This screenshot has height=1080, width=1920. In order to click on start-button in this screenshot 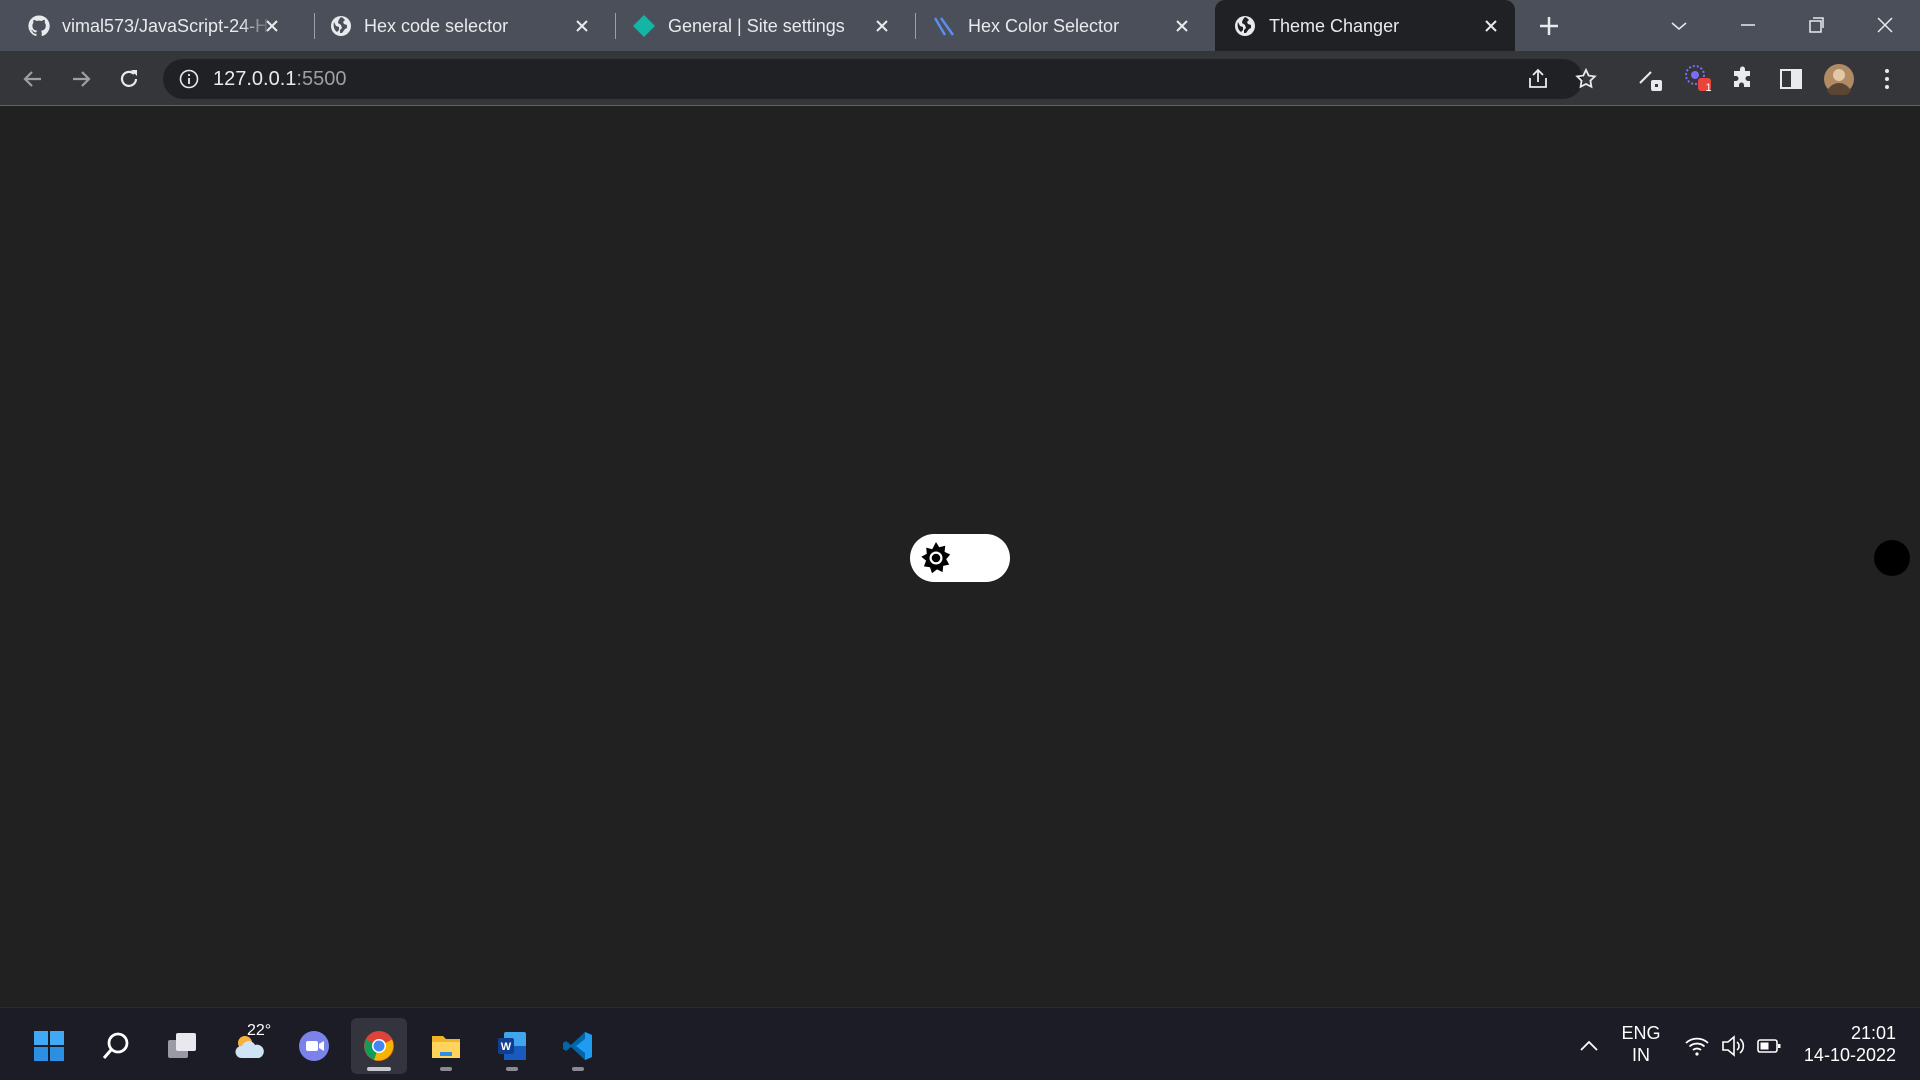, I will do `click(49, 1046)`.